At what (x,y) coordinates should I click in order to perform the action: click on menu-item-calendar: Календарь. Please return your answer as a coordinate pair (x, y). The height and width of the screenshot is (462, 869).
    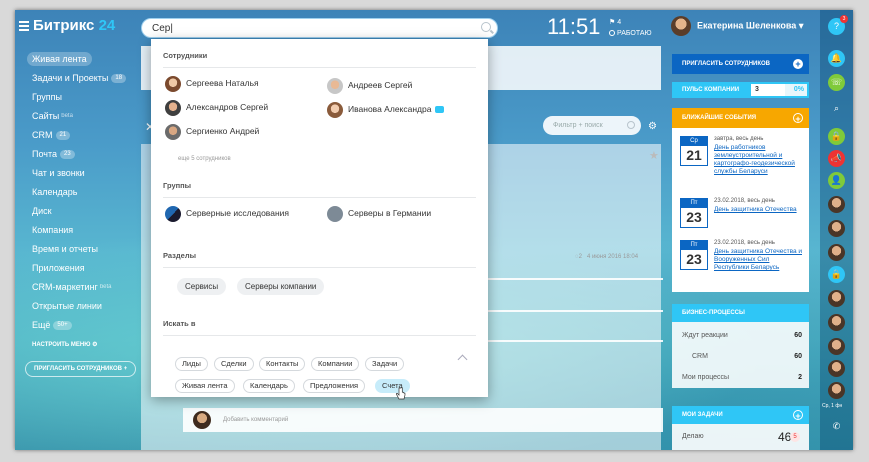
    Looking at the image, I should click on (54, 192).